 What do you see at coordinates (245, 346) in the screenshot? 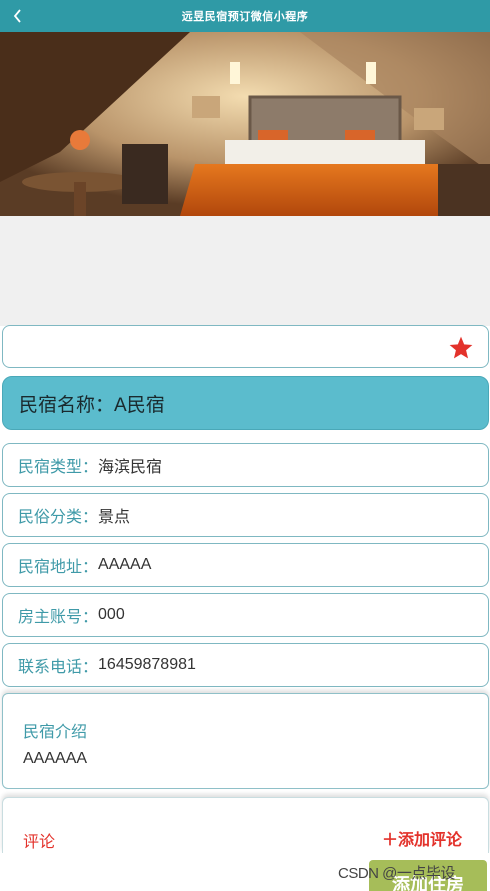
I see `favorite-row` at bounding box center [245, 346].